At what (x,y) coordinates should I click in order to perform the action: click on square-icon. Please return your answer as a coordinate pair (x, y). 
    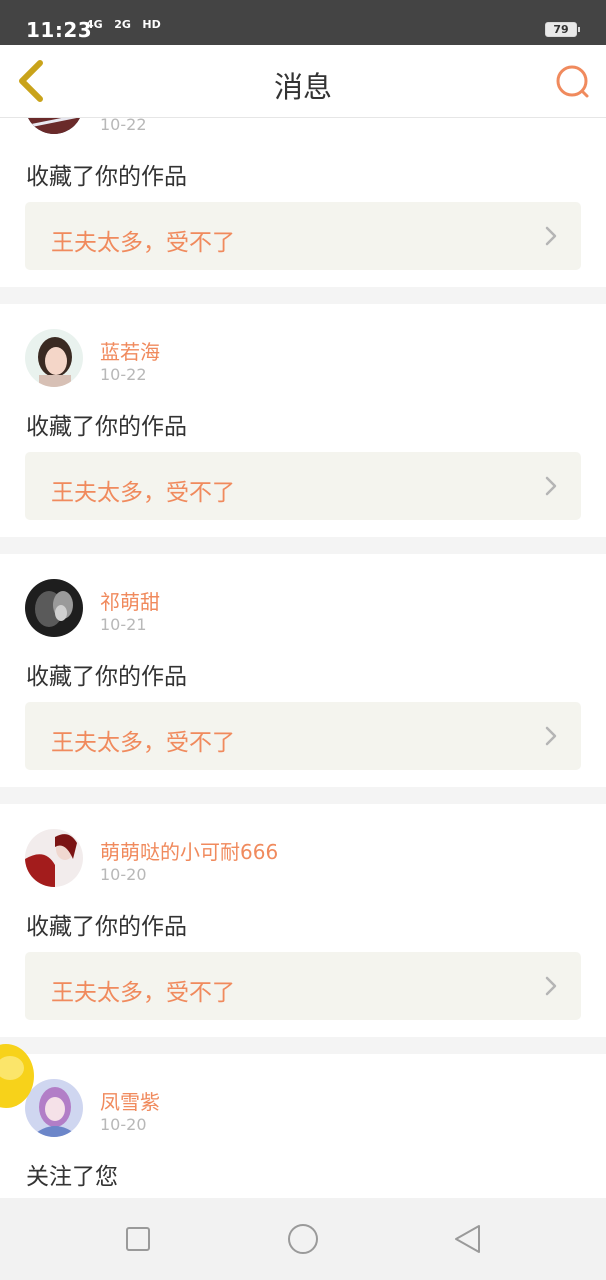
    Looking at the image, I should click on (138, 1239).